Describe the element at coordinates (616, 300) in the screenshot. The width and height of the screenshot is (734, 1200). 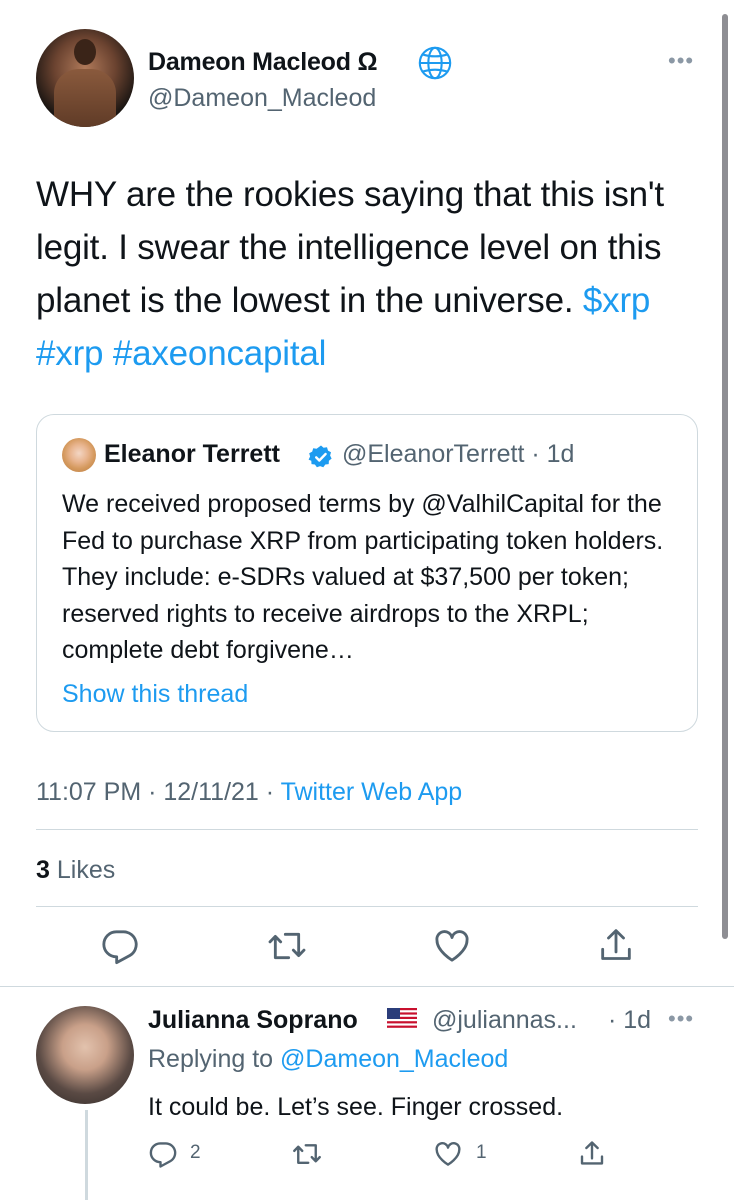
I see `hashtag-link: $xrp` at that location.